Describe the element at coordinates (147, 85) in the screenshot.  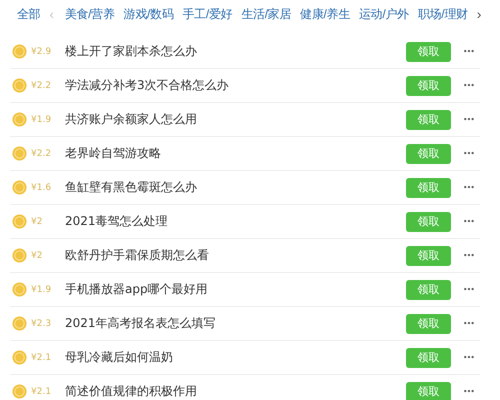
I see `task-title: 学法减分补考3次不合格怎么办` at that location.